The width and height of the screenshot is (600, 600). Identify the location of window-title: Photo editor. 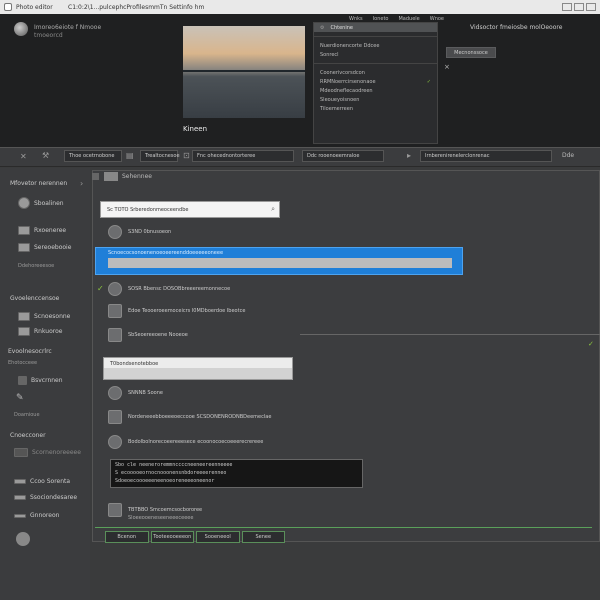
(34, 7).